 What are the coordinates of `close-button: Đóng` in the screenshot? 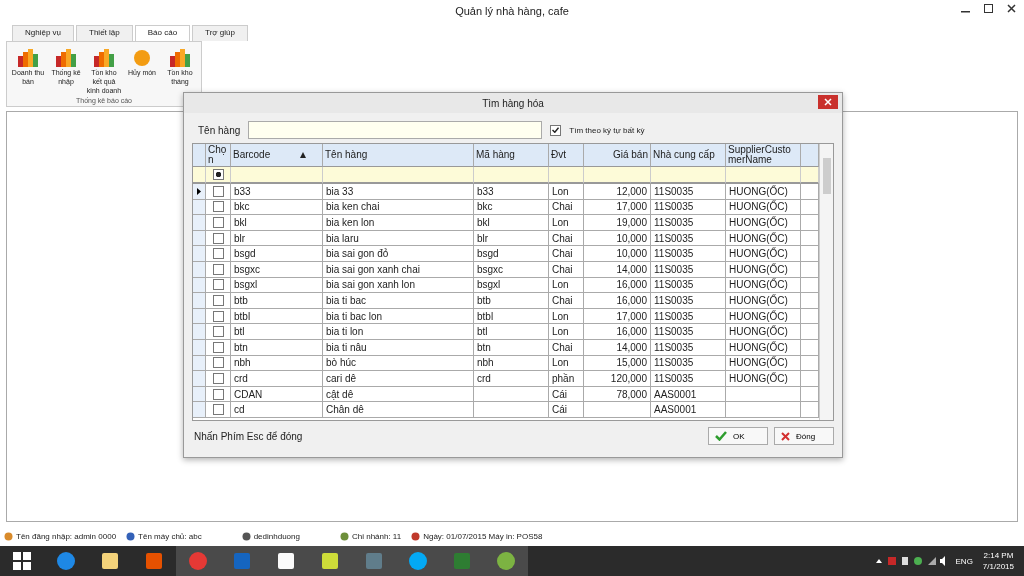 It's located at (804, 436).